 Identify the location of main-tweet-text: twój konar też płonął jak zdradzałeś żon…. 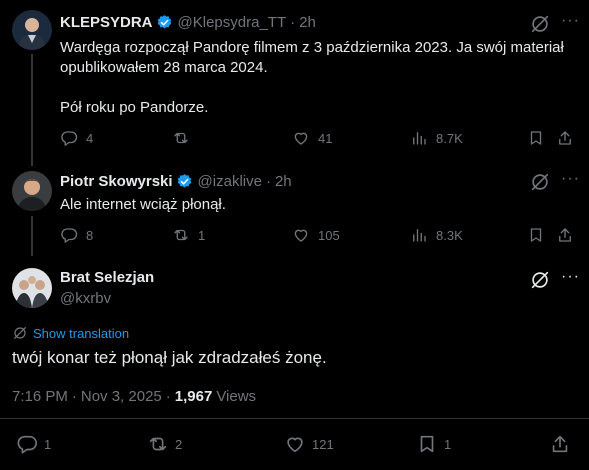
(169, 357).